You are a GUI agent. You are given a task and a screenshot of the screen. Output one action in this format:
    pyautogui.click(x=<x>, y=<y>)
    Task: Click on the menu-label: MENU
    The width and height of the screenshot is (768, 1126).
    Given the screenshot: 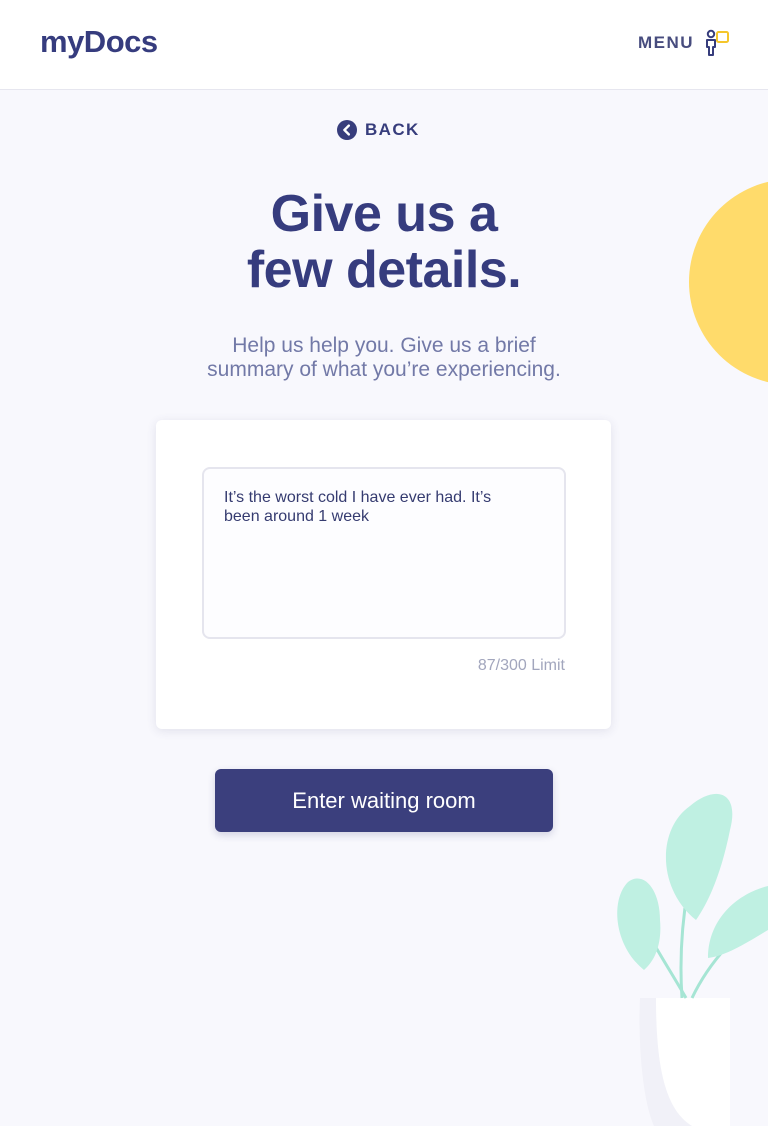 What is the action you would take?
    pyautogui.click(x=665, y=42)
    